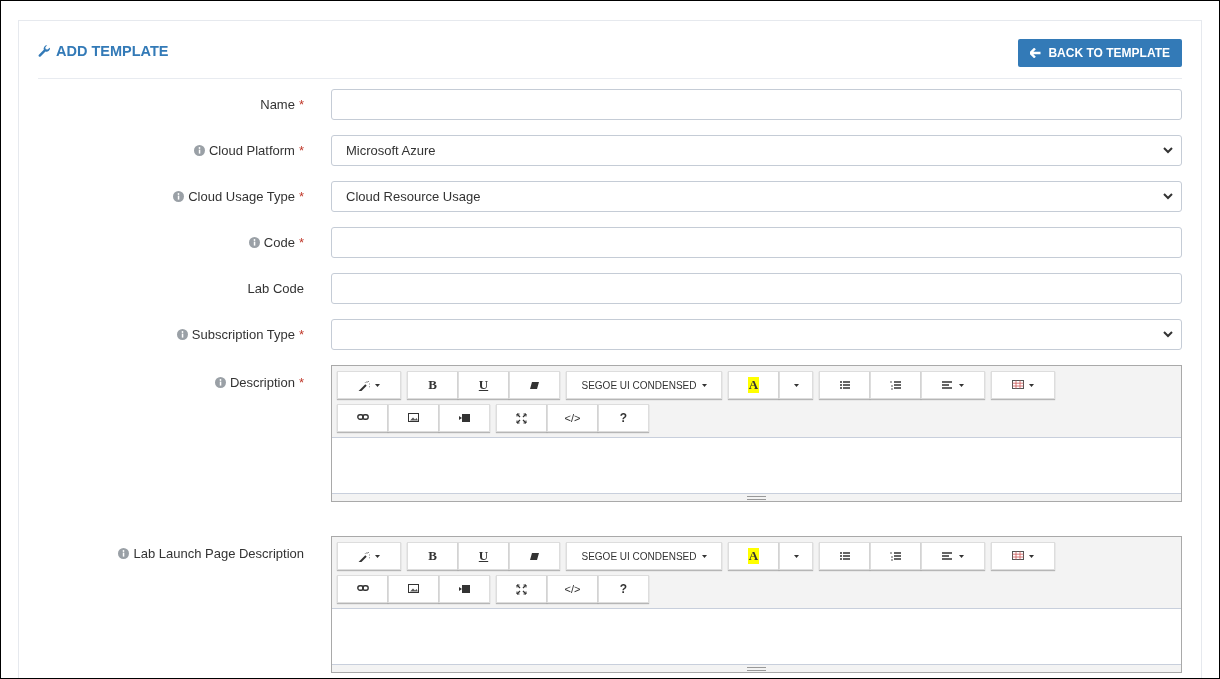 This screenshot has width=1220, height=679. What do you see at coordinates (251, 150) in the screenshot?
I see `field-label: Cloud Platform` at bounding box center [251, 150].